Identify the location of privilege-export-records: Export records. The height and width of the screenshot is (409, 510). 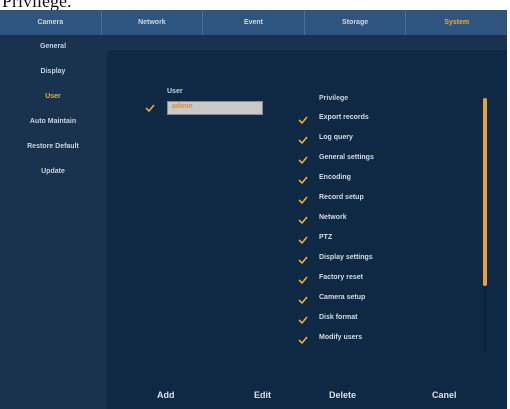
(344, 117).